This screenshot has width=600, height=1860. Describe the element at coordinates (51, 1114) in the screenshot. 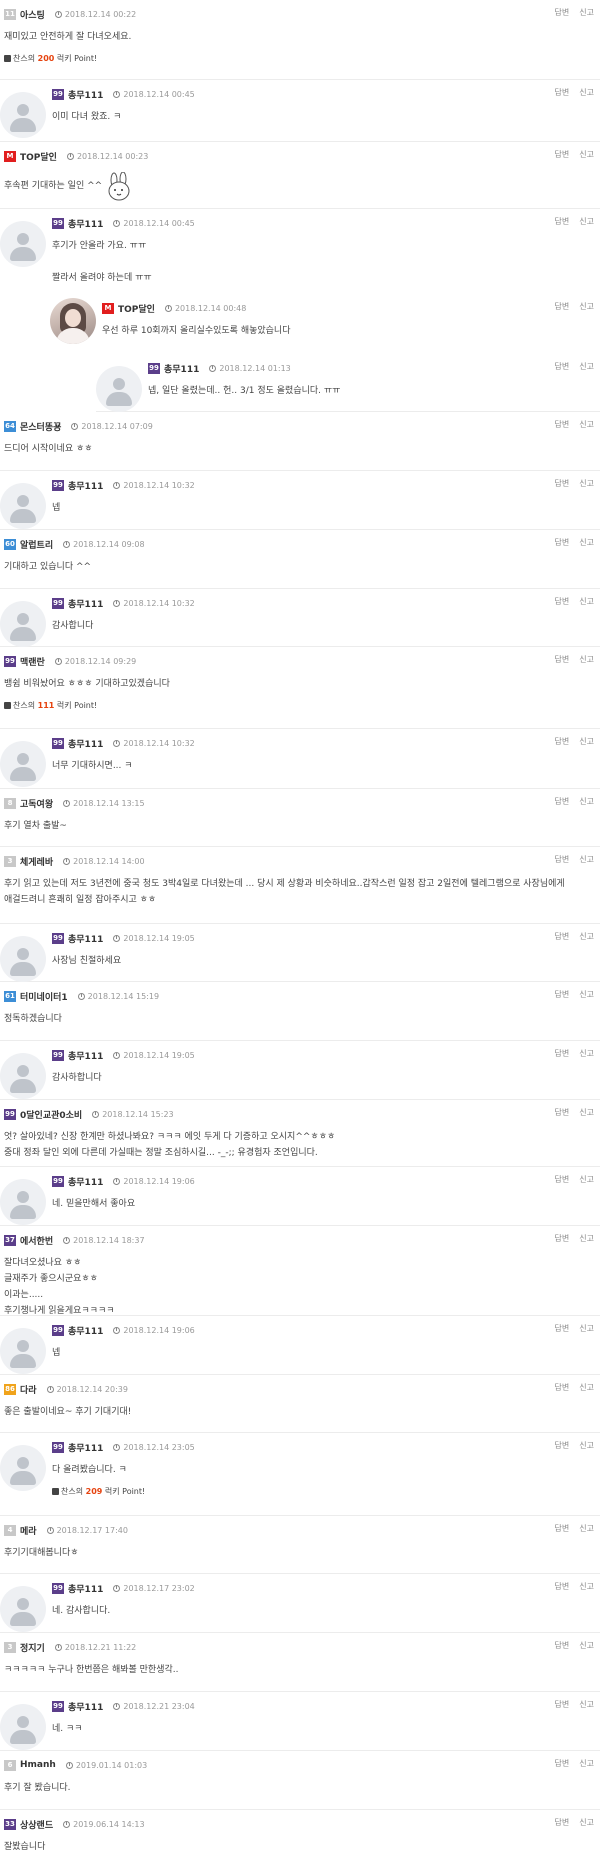

I see `author-nickname: 0달인교관0소비` at that location.